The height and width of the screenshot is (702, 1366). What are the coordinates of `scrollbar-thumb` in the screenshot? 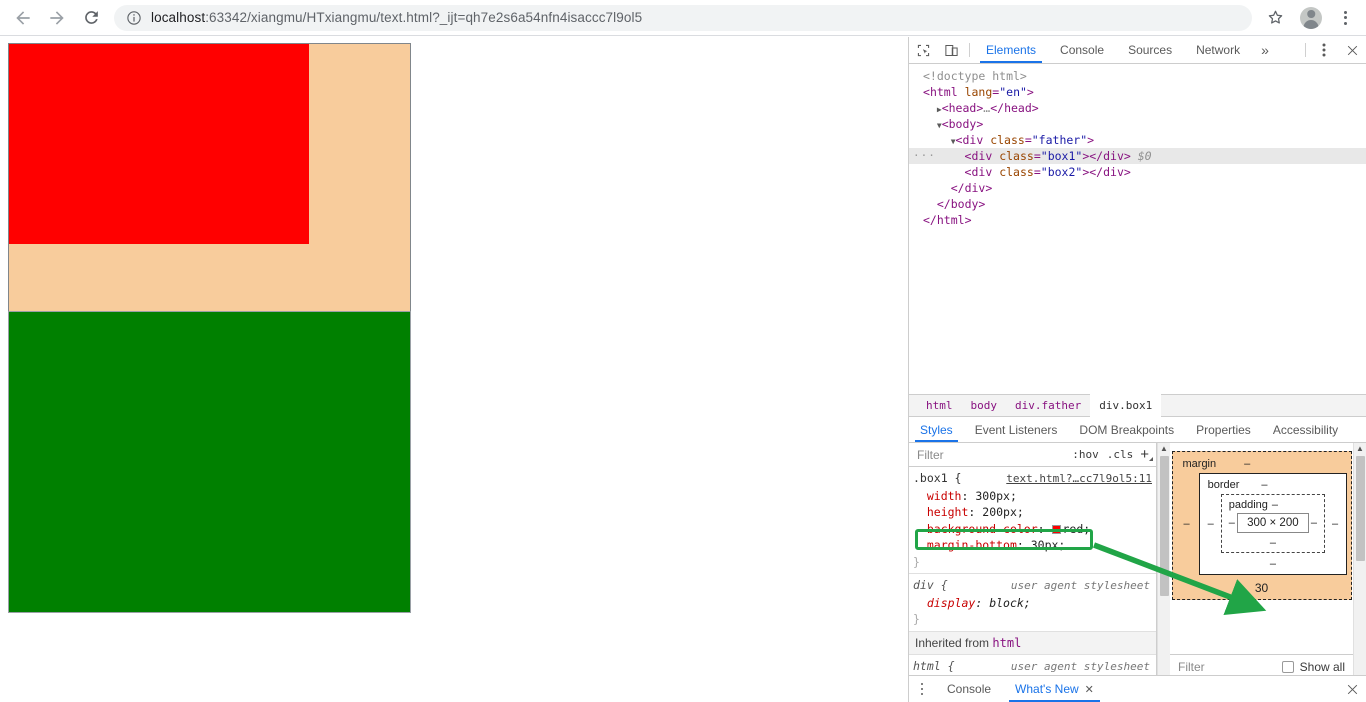 It's located at (1164, 526).